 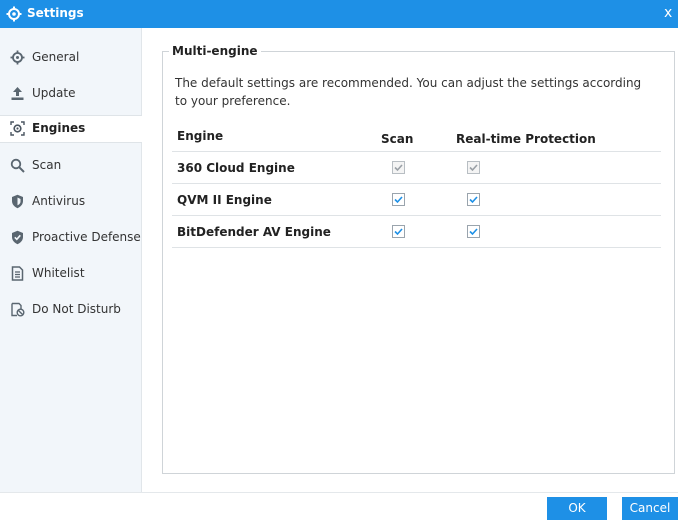 I want to click on sidebar-item-antivirus: Antivirus, so click(x=70, y=202).